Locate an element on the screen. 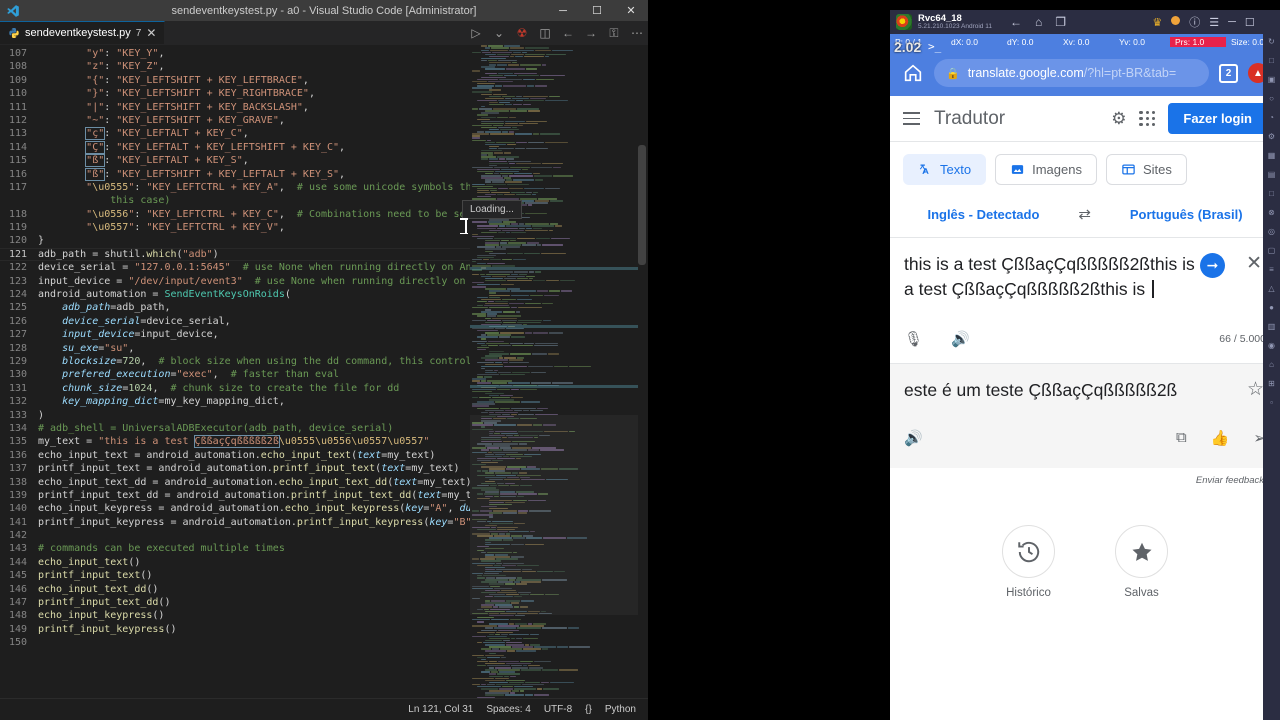 The height and width of the screenshot is (720, 1280). editor-tab-sendeventkeystest: sendeventkeystest.py 7 ✕ is located at coordinates (83, 32).